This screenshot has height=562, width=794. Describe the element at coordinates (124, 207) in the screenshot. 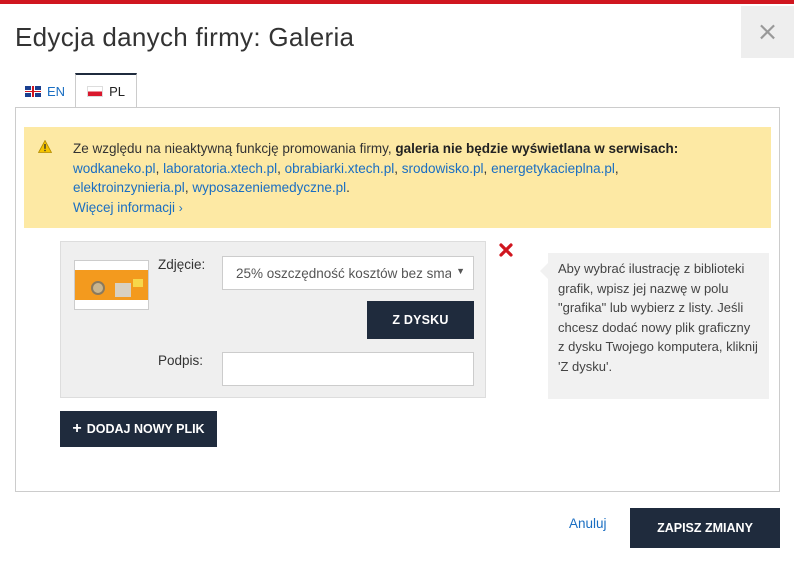

I see `more-info-label: Więcej informacji` at that location.